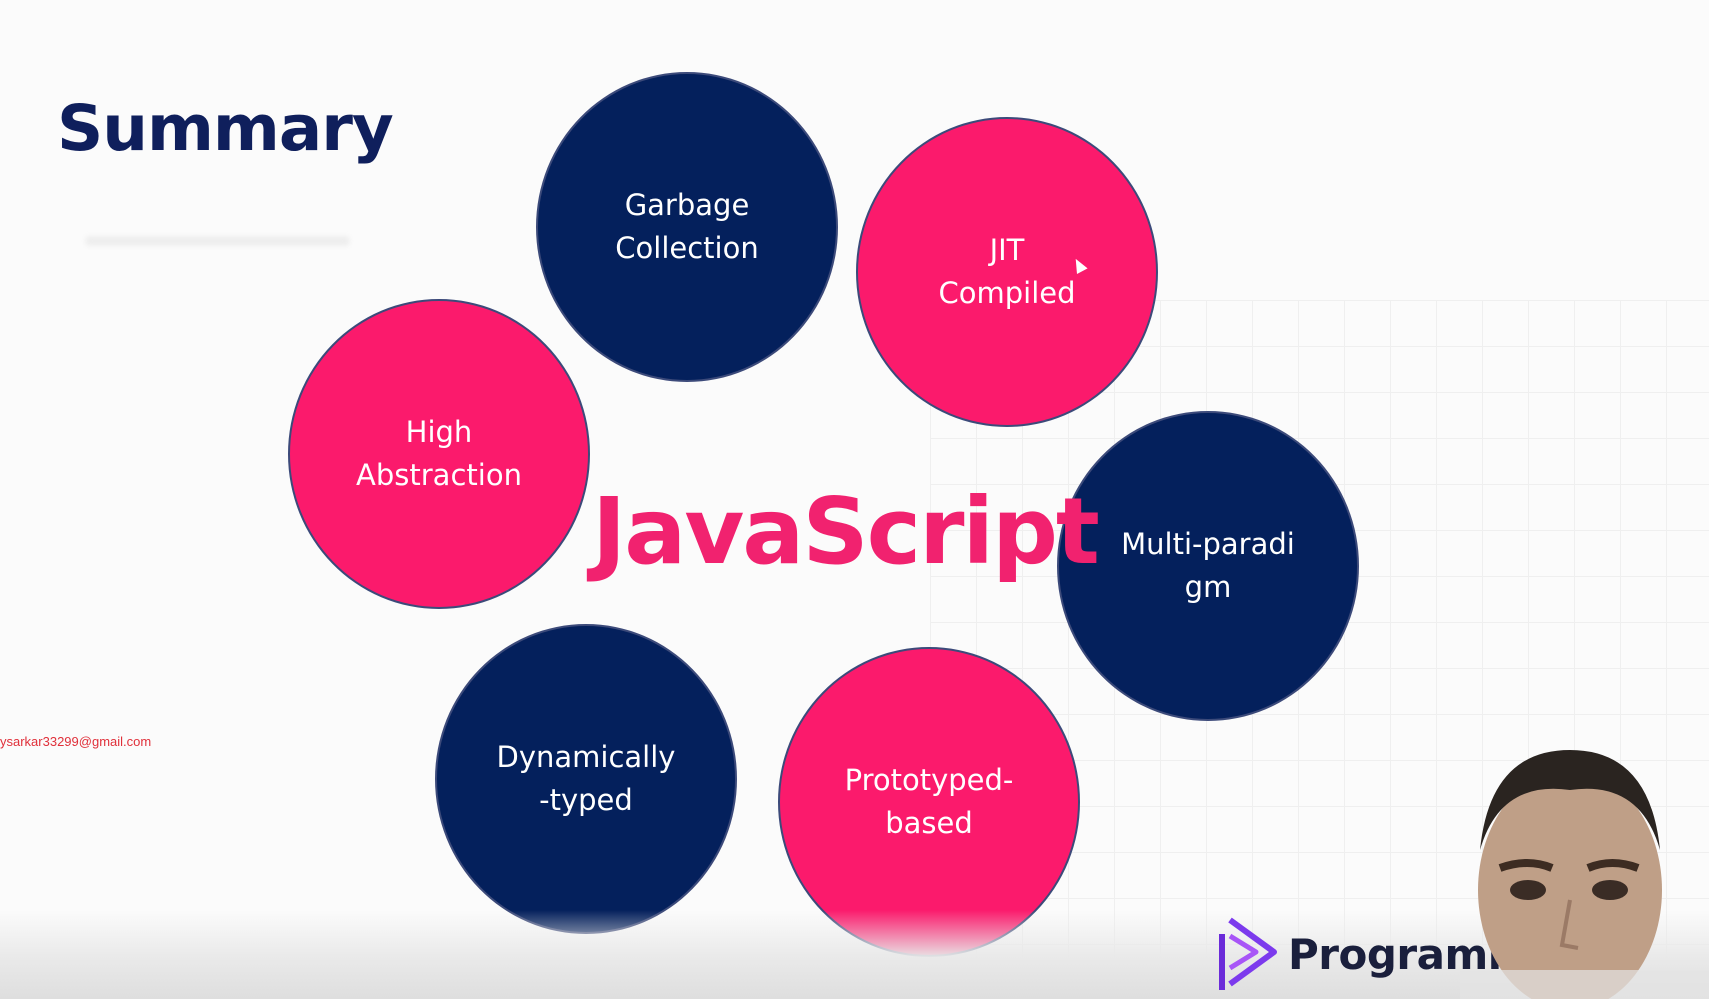 The image size is (1709, 999). Describe the element at coordinates (929, 801) in the screenshot. I see `circle-label: Prototyped- based` at that location.